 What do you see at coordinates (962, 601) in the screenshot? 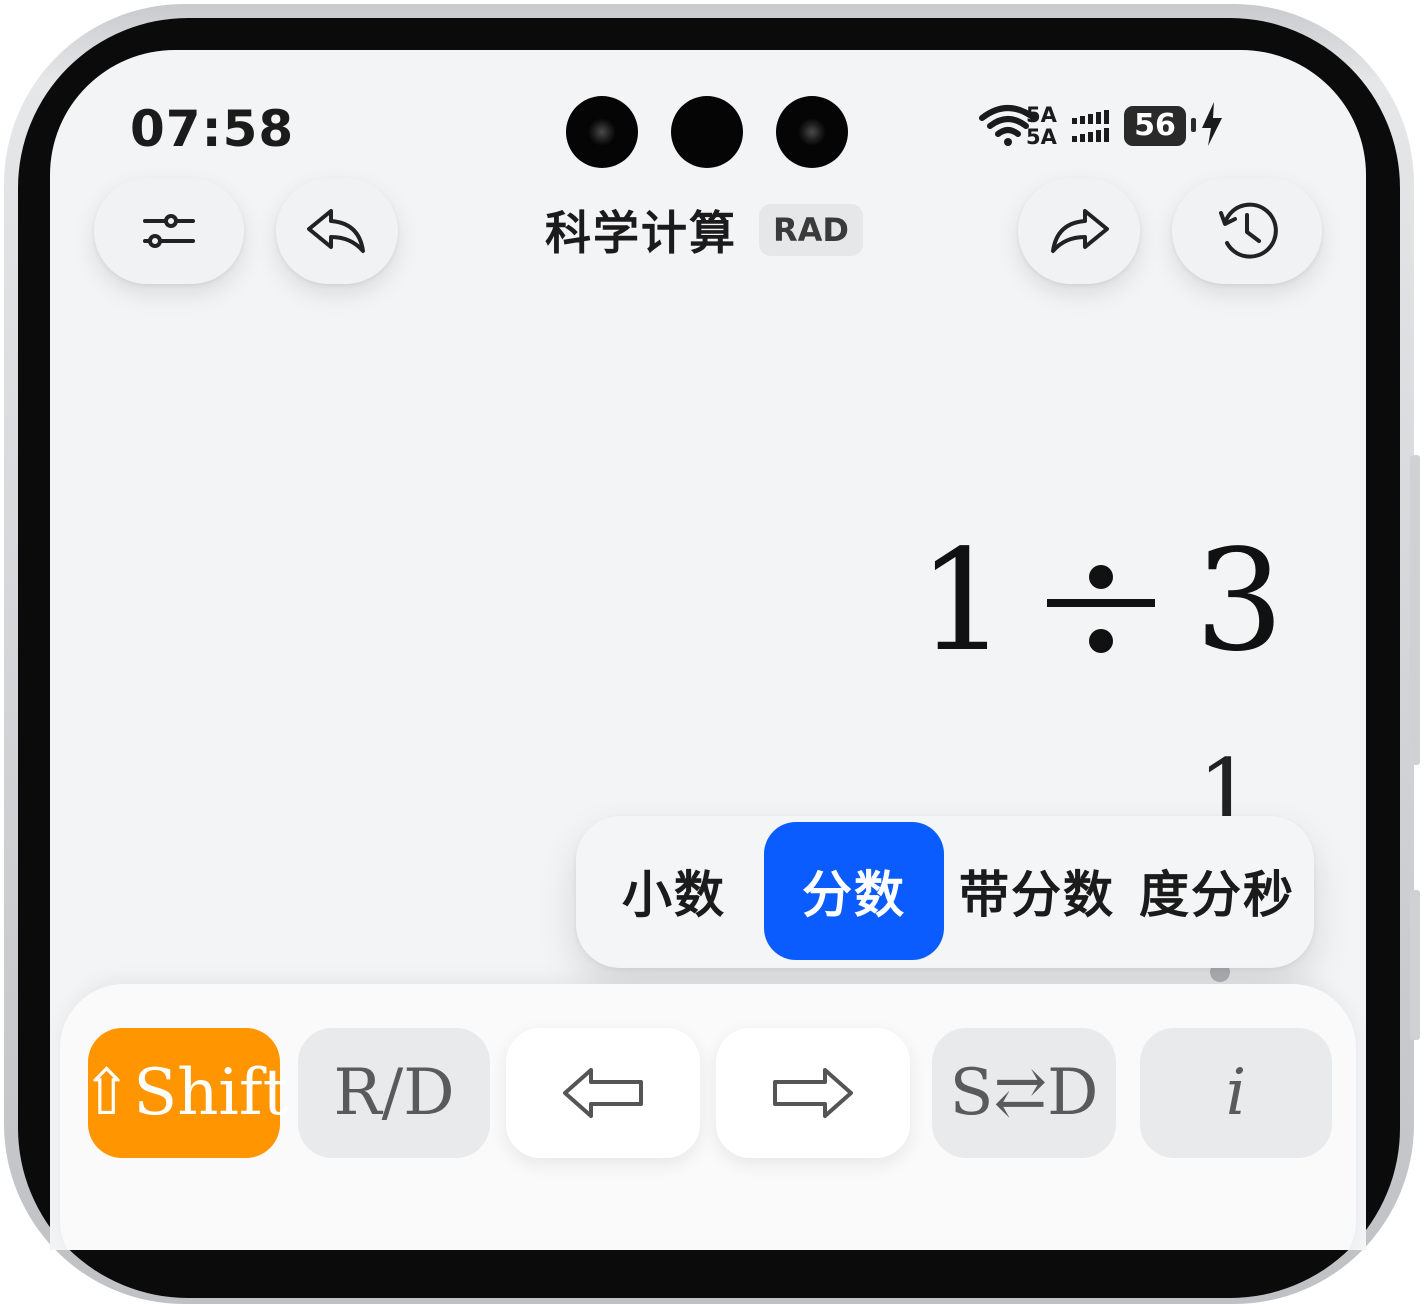
I see `expression-operand-left: 1` at bounding box center [962, 601].